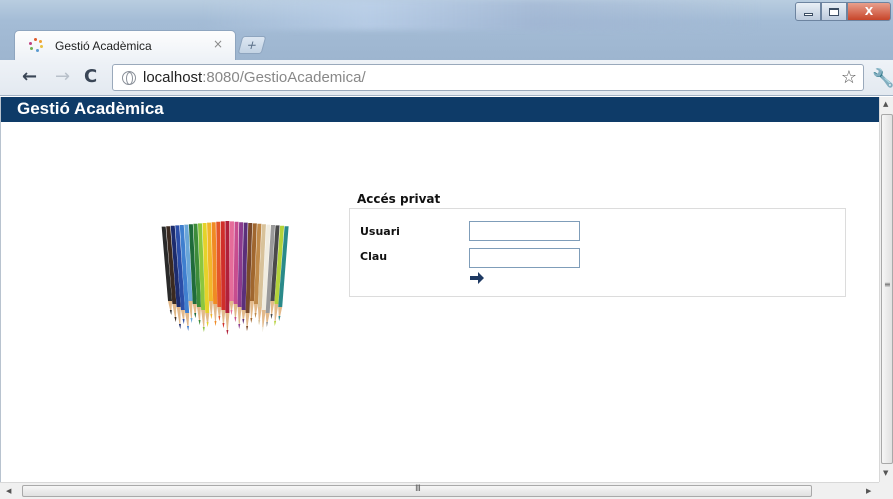 The image size is (893, 499). I want to click on new-tab-button: +, so click(252, 45).